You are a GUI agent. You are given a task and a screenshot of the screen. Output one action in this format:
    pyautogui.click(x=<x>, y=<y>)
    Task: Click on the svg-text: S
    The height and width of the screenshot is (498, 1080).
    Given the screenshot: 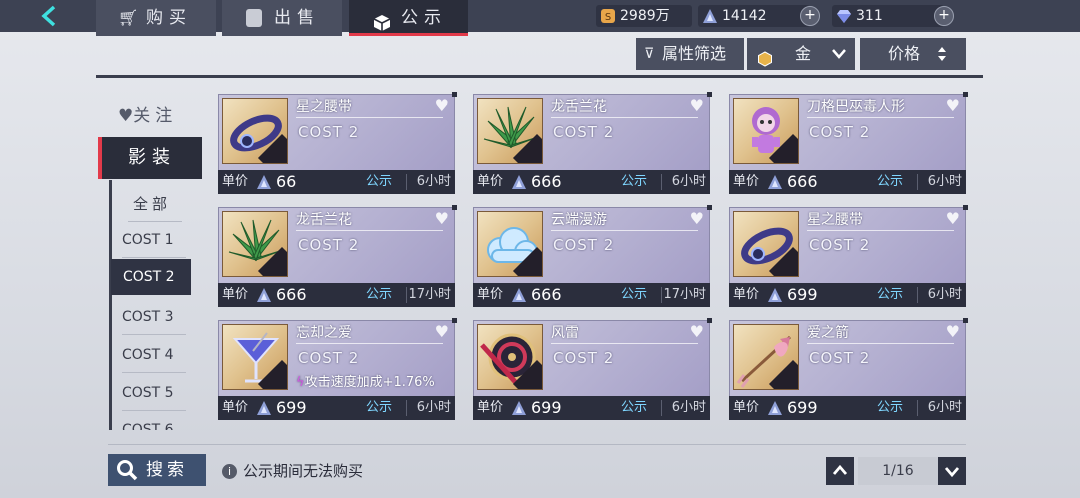 What is the action you would take?
    pyautogui.click(x=608, y=17)
    